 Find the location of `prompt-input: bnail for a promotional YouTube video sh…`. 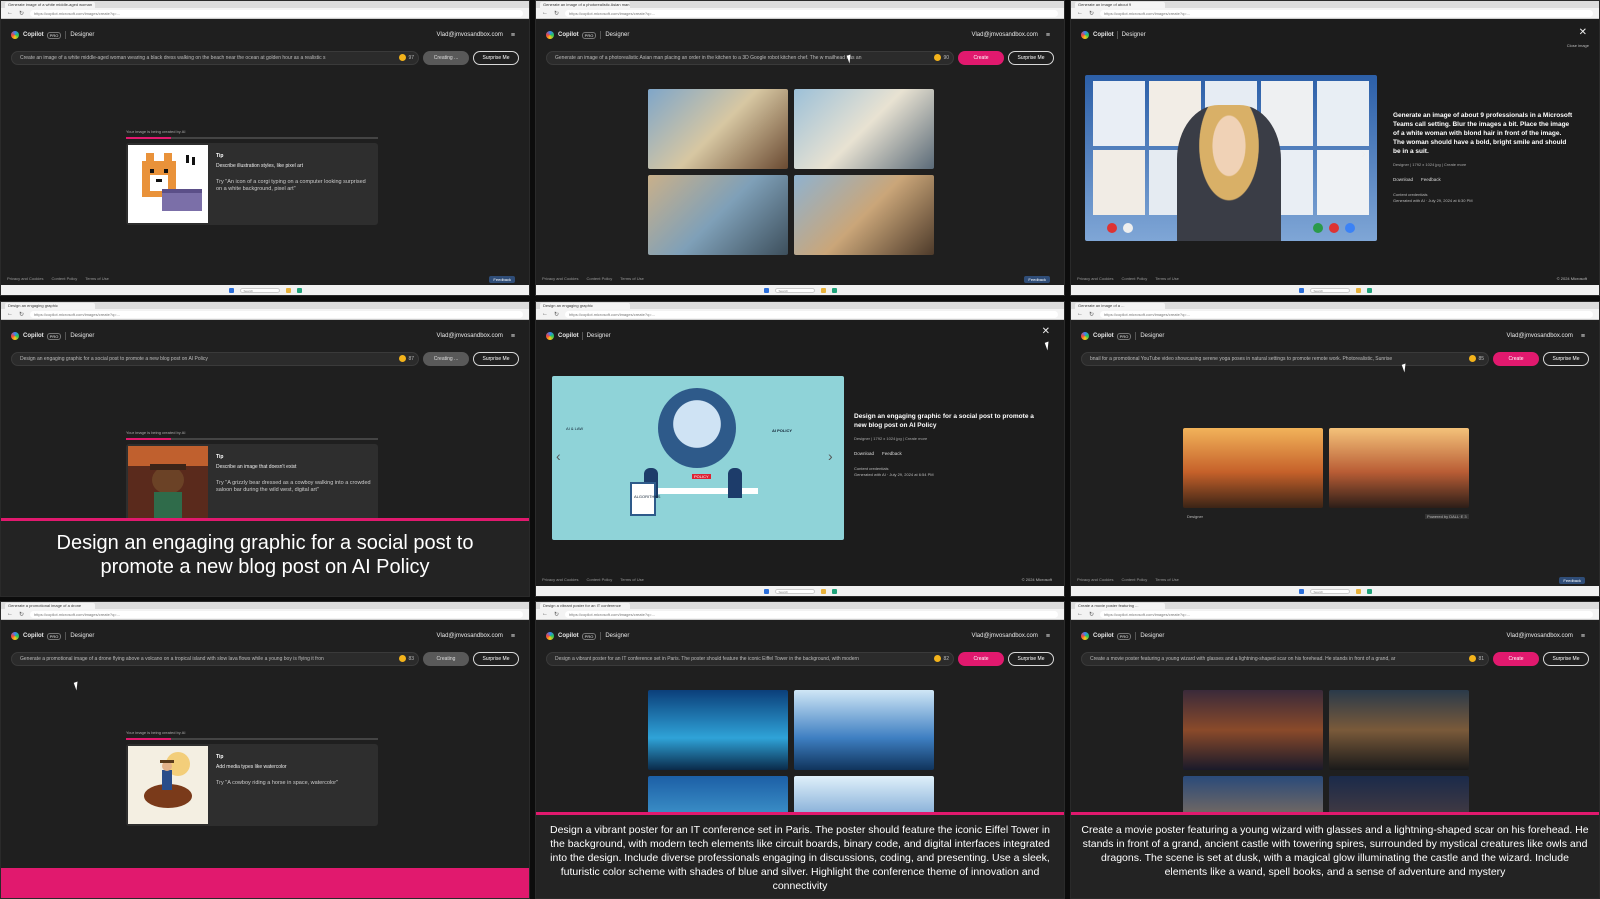

prompt-input: bnail for a promotional YouTube video sh… is located at coordinates (1285, 359).